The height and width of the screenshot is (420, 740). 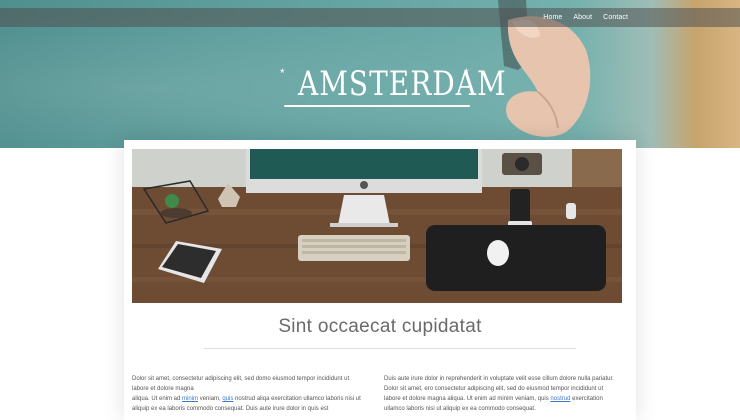 I want to click on star-right-icon: *, so click(x=466, y=73).